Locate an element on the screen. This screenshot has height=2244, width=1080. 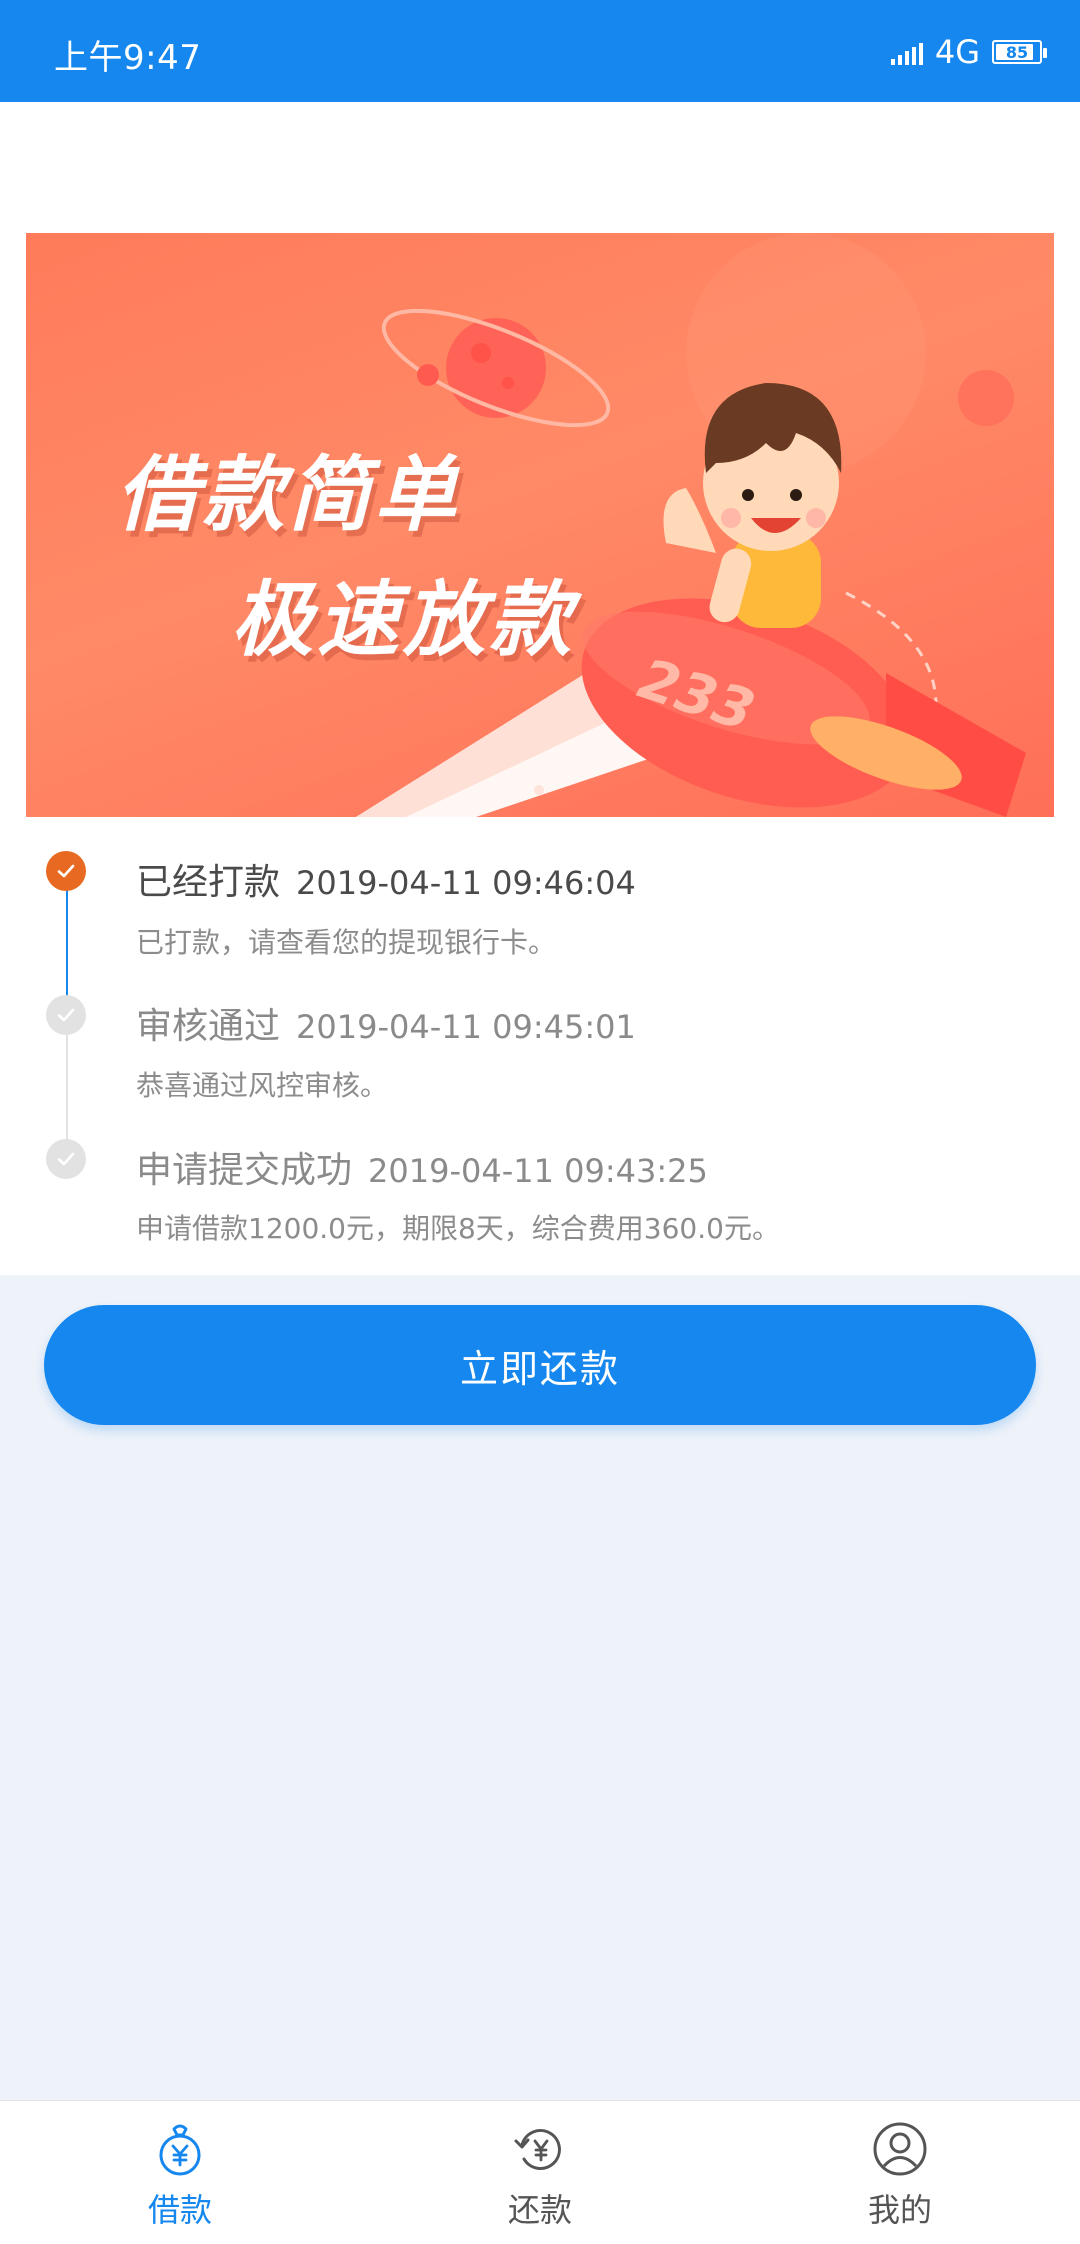
step-description: 申请借款1200.0元，期限8天，综合费用360.0元。 is located at coordinates (458, 1228).